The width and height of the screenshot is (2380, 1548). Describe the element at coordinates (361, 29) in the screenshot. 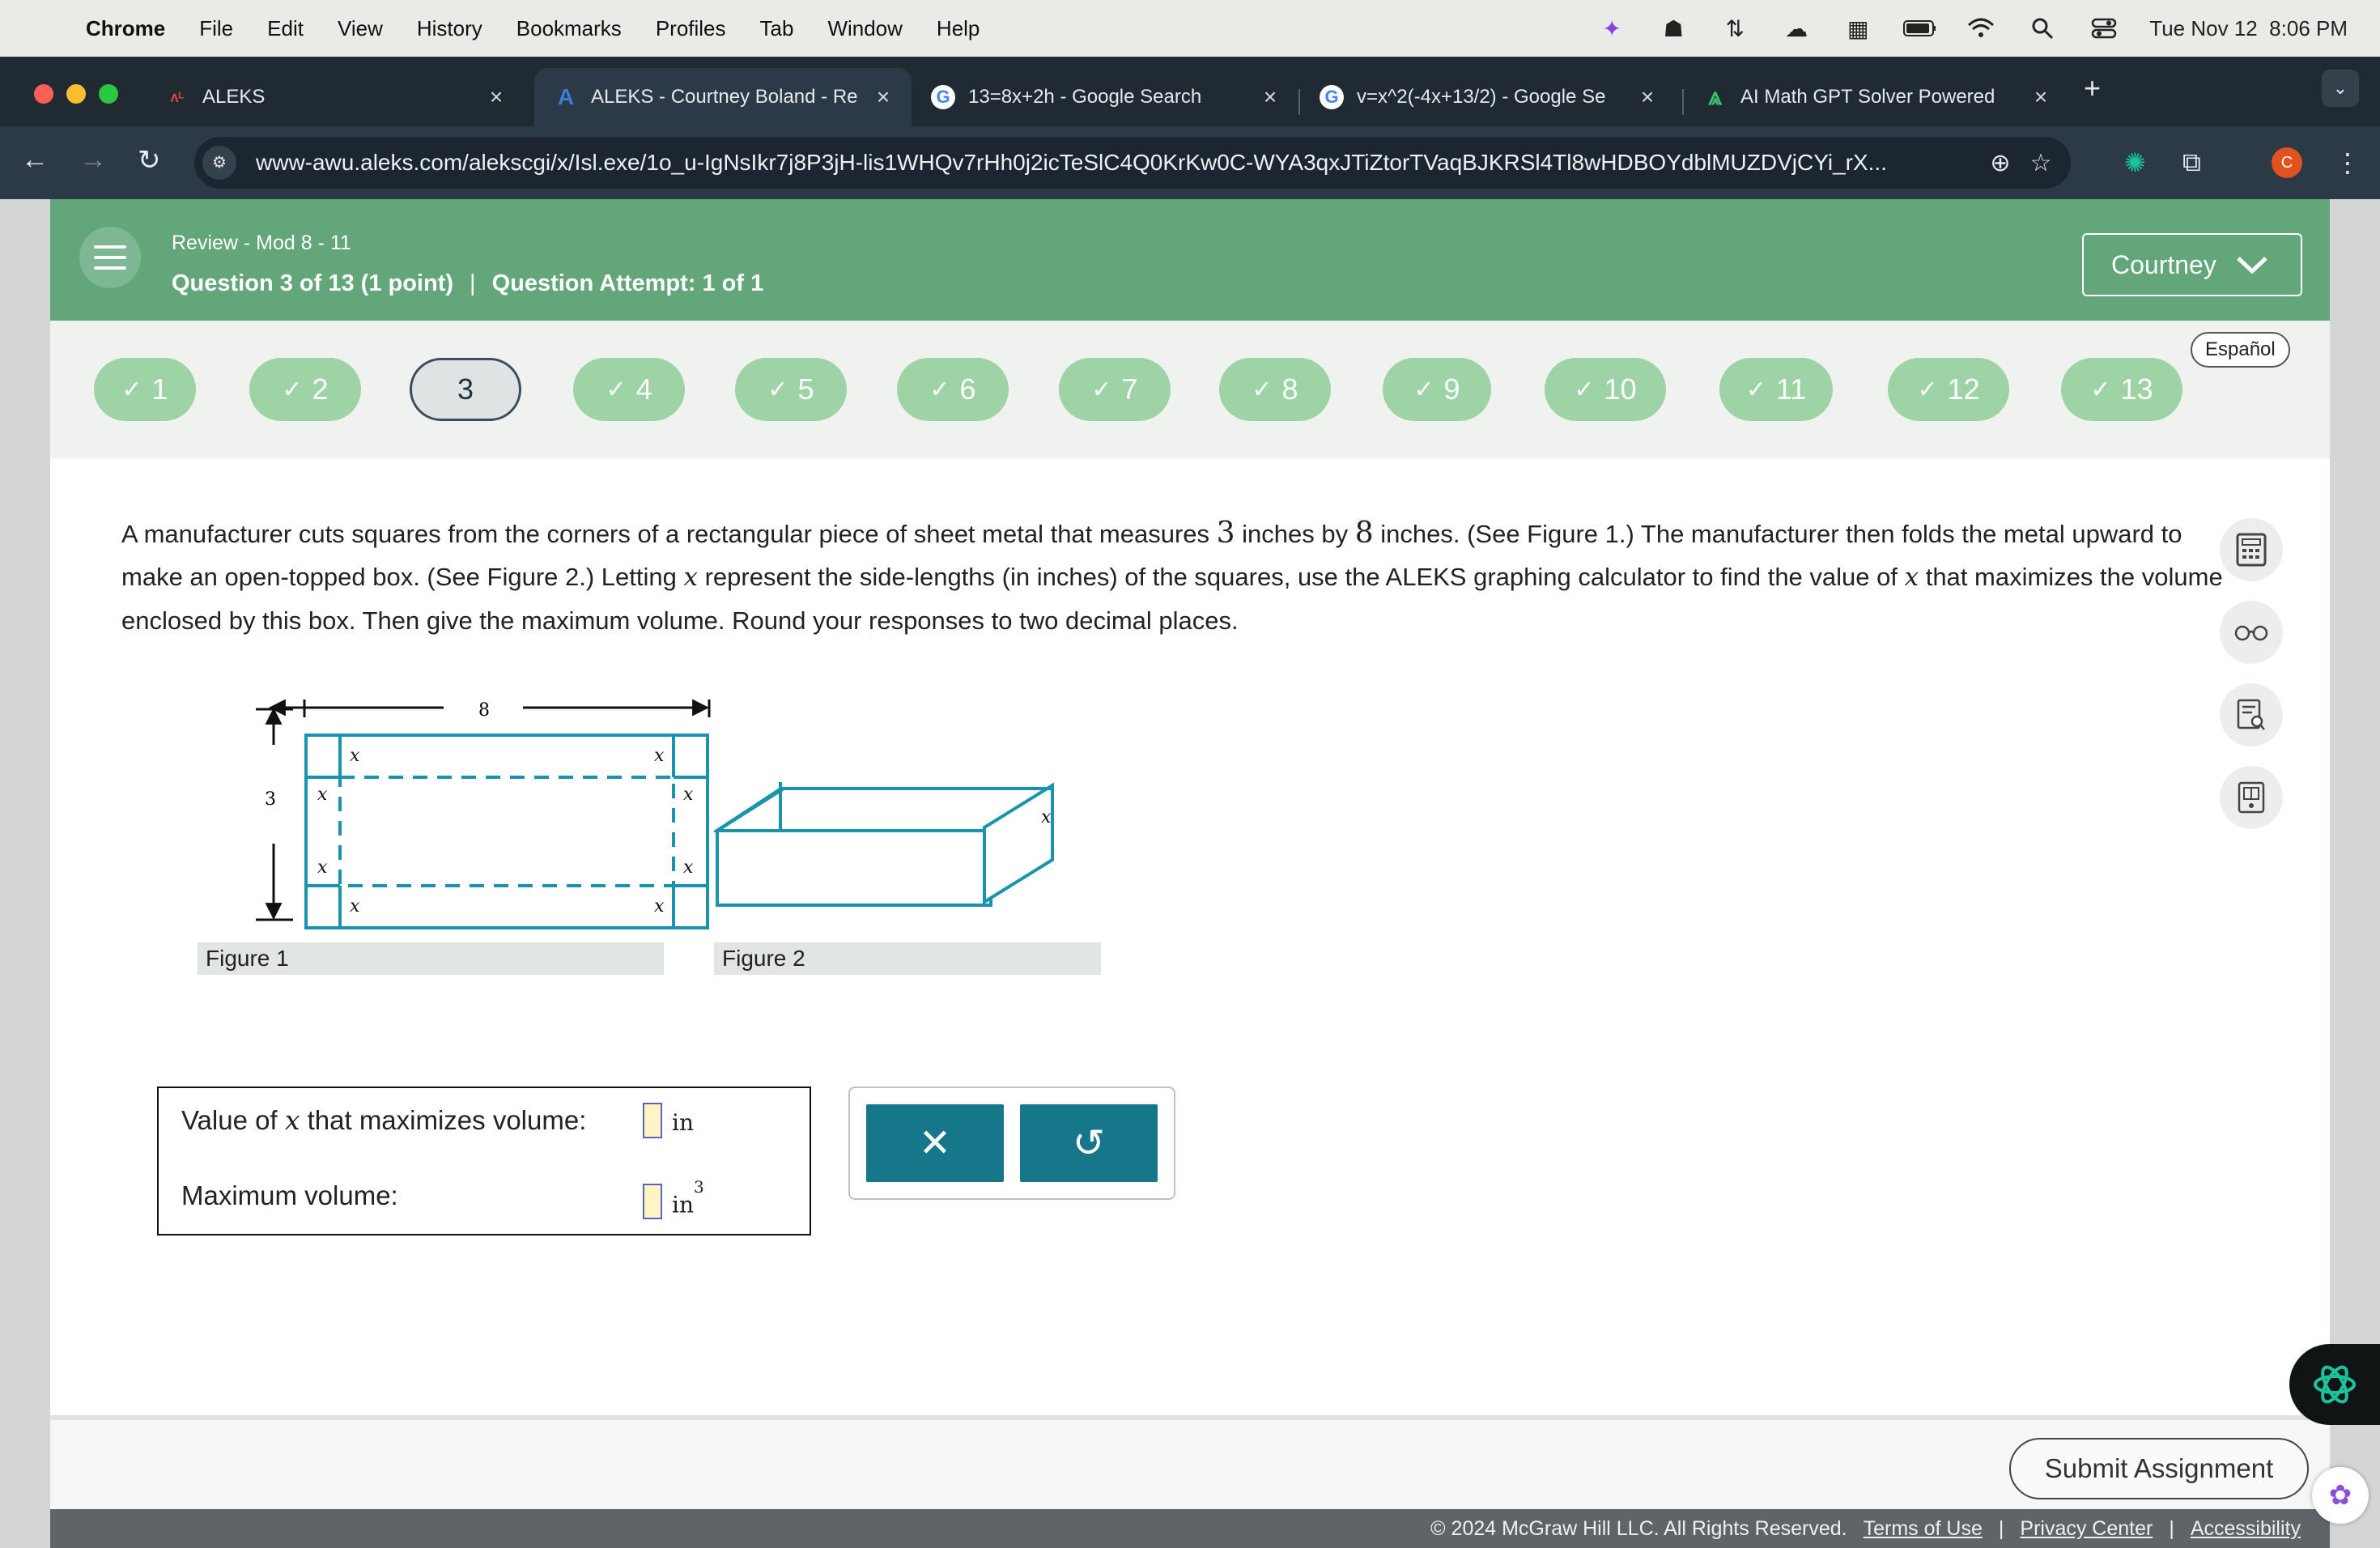

I see `menu-view: View` at that location.